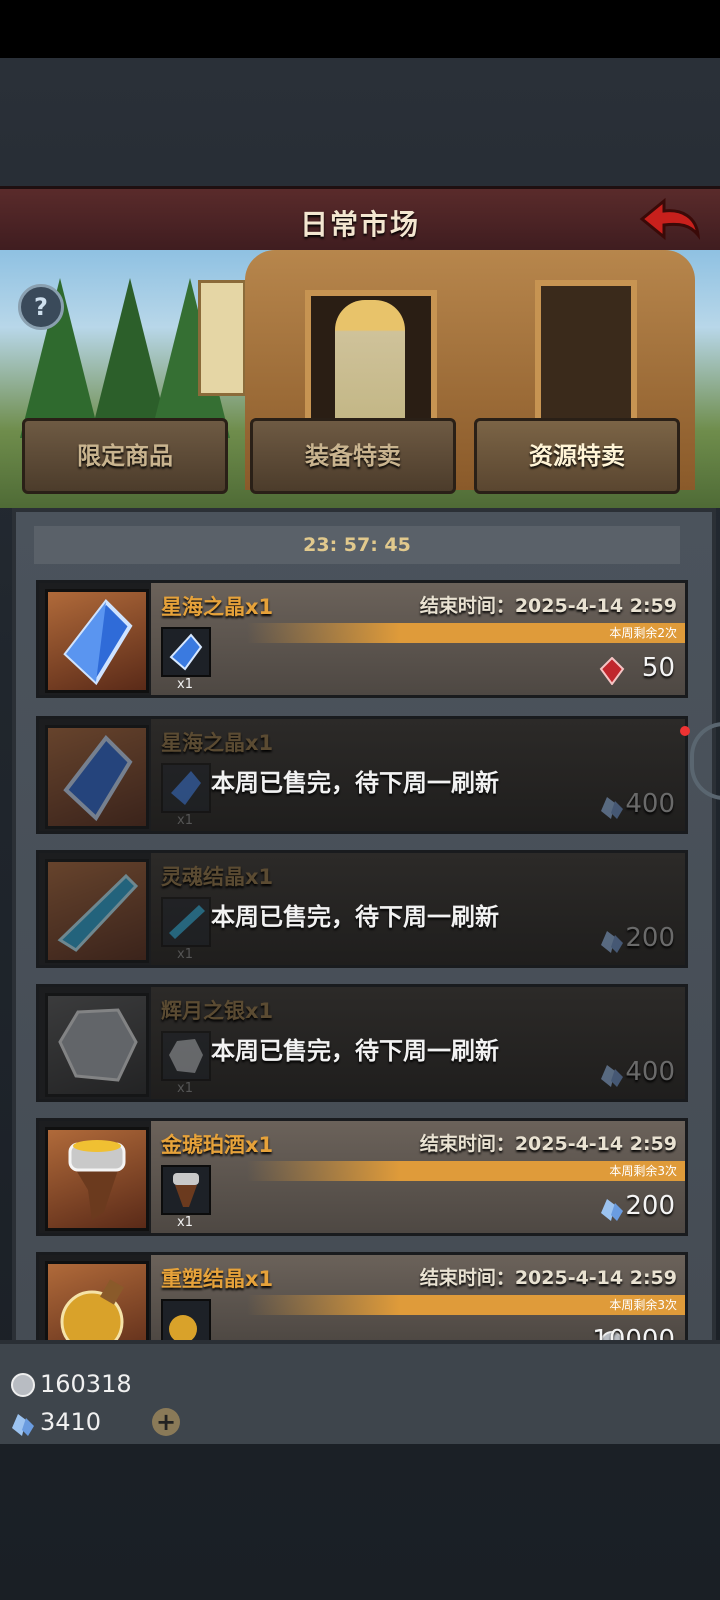 This screenshot has width=720, height=1600. Describe the element at coordinates (222, 338) in the screenshot. I see `banner-flag` at that location.